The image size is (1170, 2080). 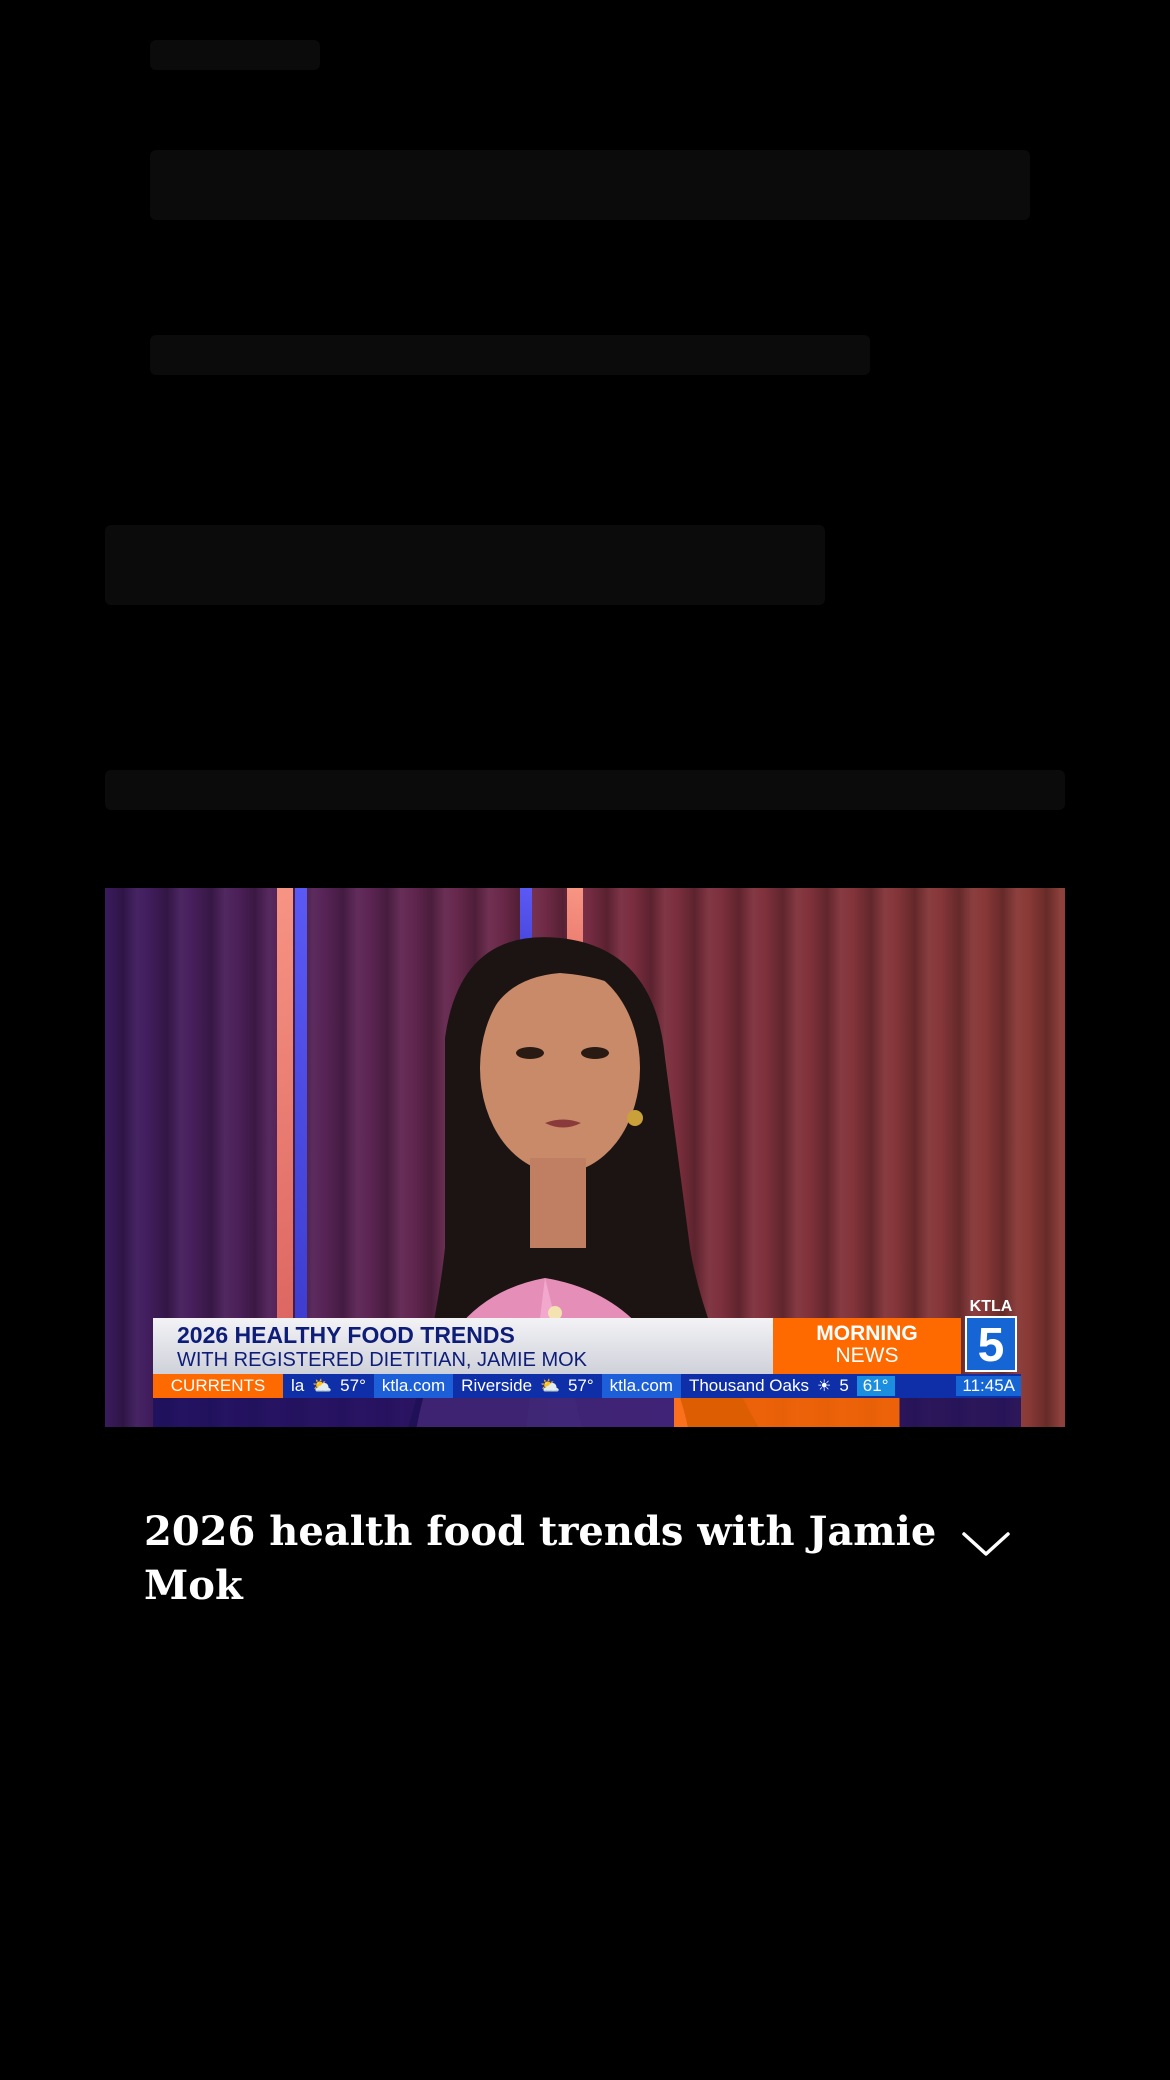 What do you see at coordinates (540, 1558) in the screenshot?
I see `video-caption-title: 2026 health food trends with Jamie Mok` at bounding box center [540, 1558].